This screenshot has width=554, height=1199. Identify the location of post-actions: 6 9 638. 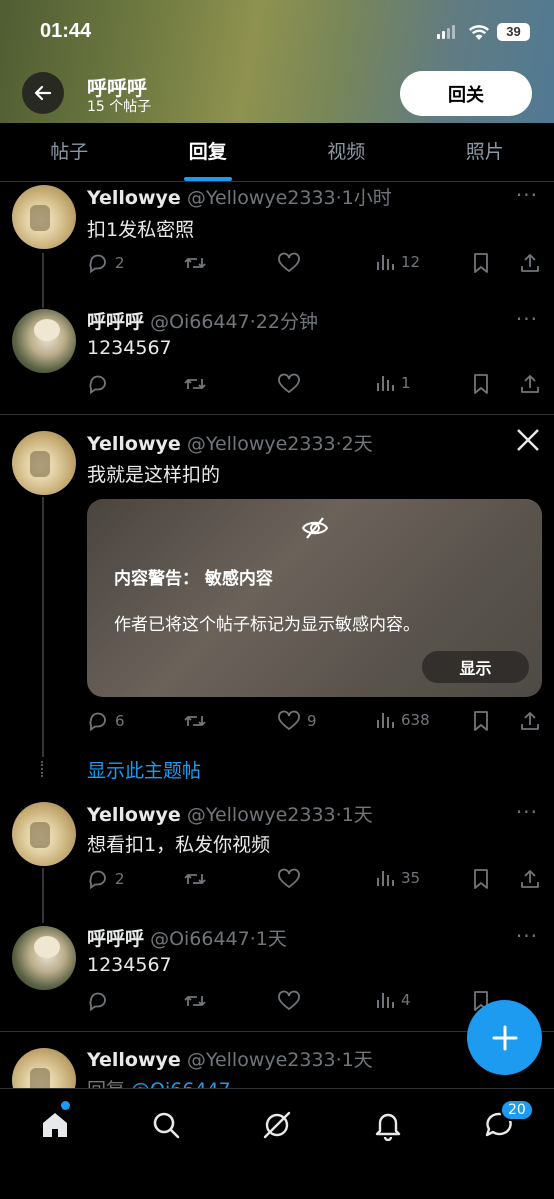
(314, 723).